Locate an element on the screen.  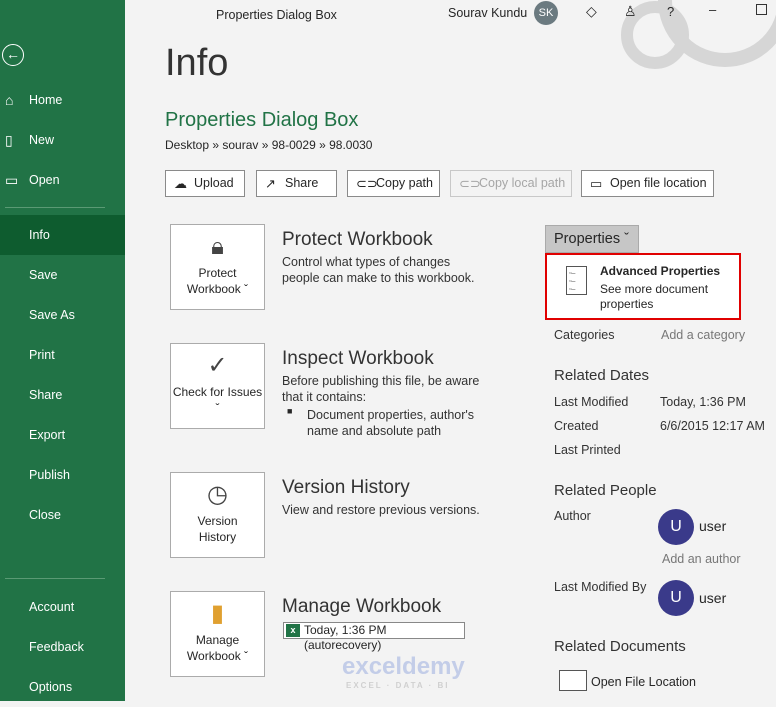
minimize-icon: – is located at coordinates (712, 9).